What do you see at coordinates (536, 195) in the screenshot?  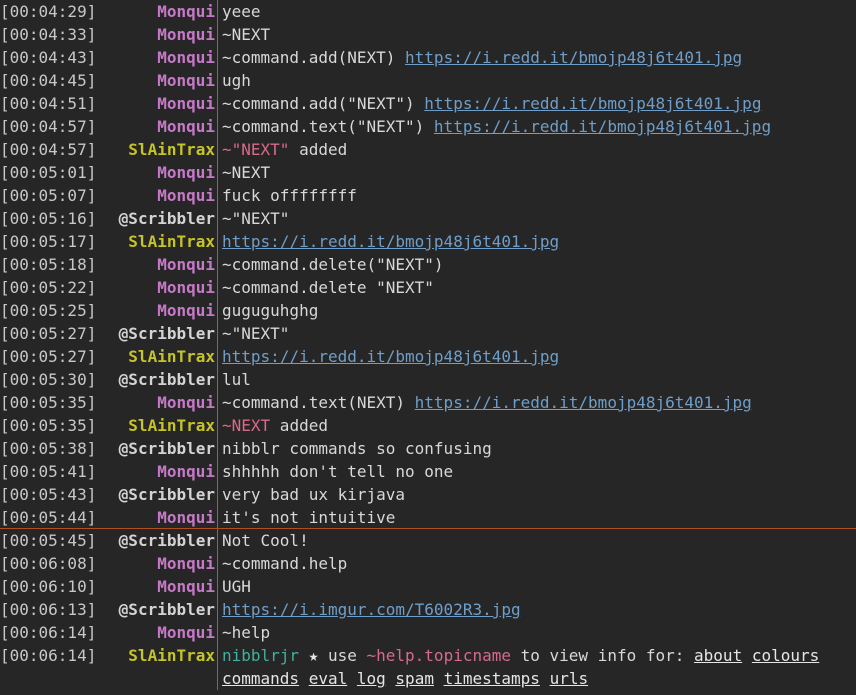 I see `message: fuck offffffff` at bounding box center [536, 195].